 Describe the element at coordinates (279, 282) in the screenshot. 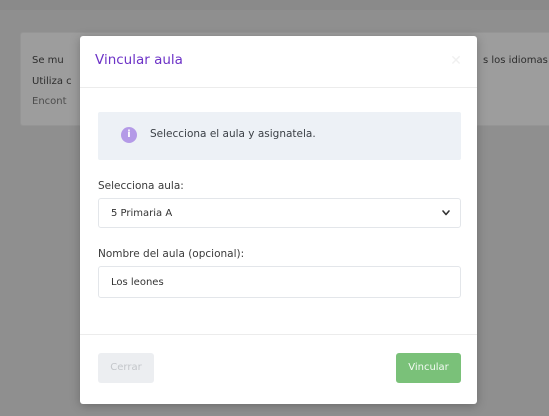

I see `classroom-name-input: Los leones` at that location.